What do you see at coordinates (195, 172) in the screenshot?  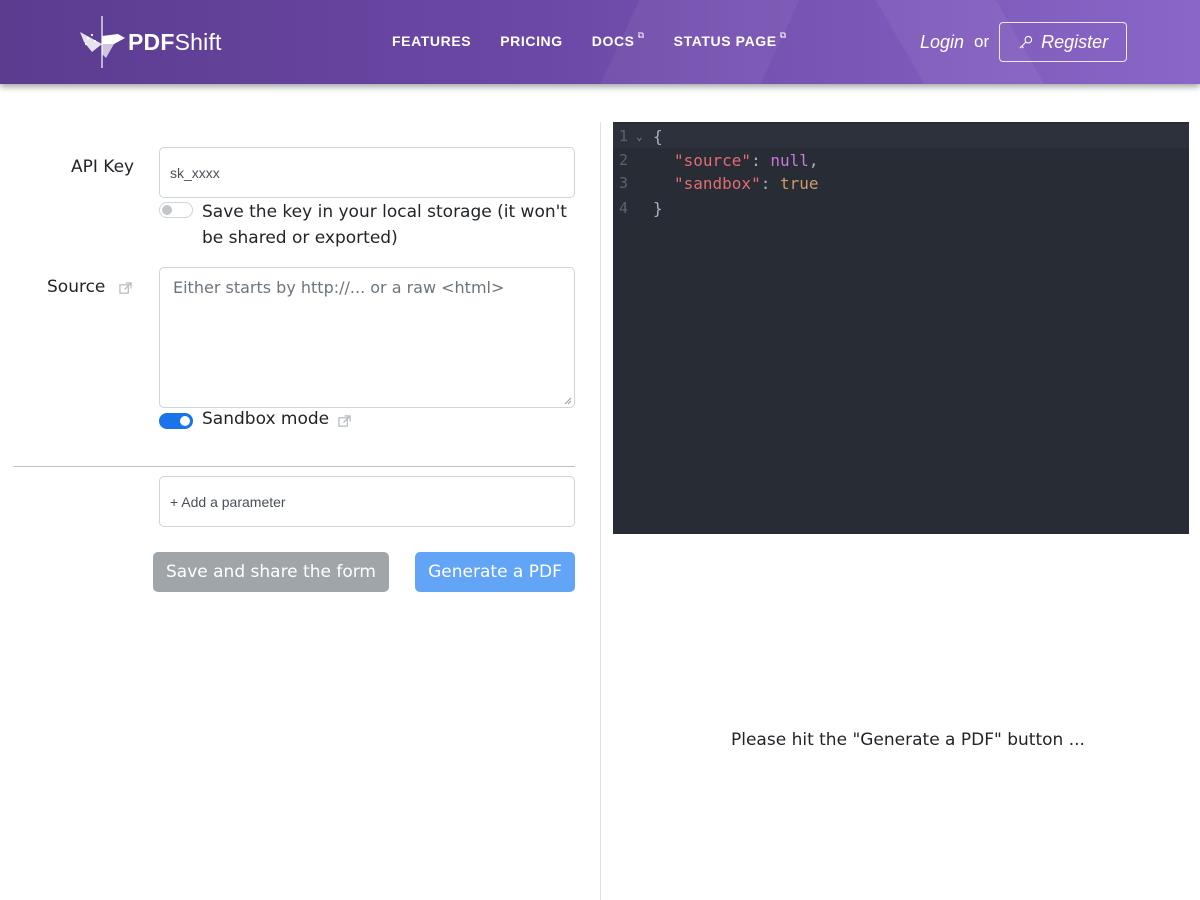 I see `api-key-placeholder: sk_xxxx` at bounding box center [195, 172].